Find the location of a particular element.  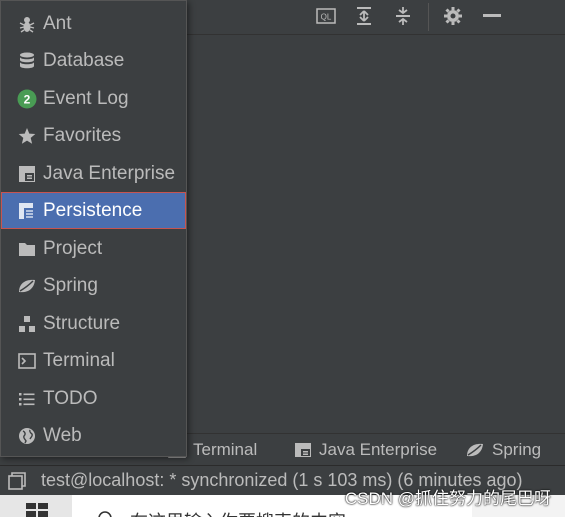

search-icon is located at coordinates (105, 514).